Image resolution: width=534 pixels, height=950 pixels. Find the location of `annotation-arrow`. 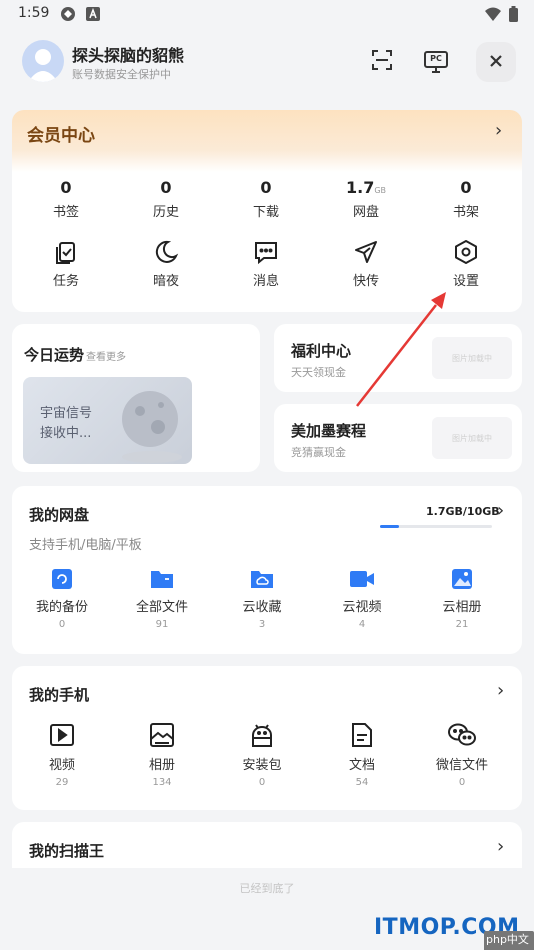

annotation-arrow is located at coordinates (401, 349).